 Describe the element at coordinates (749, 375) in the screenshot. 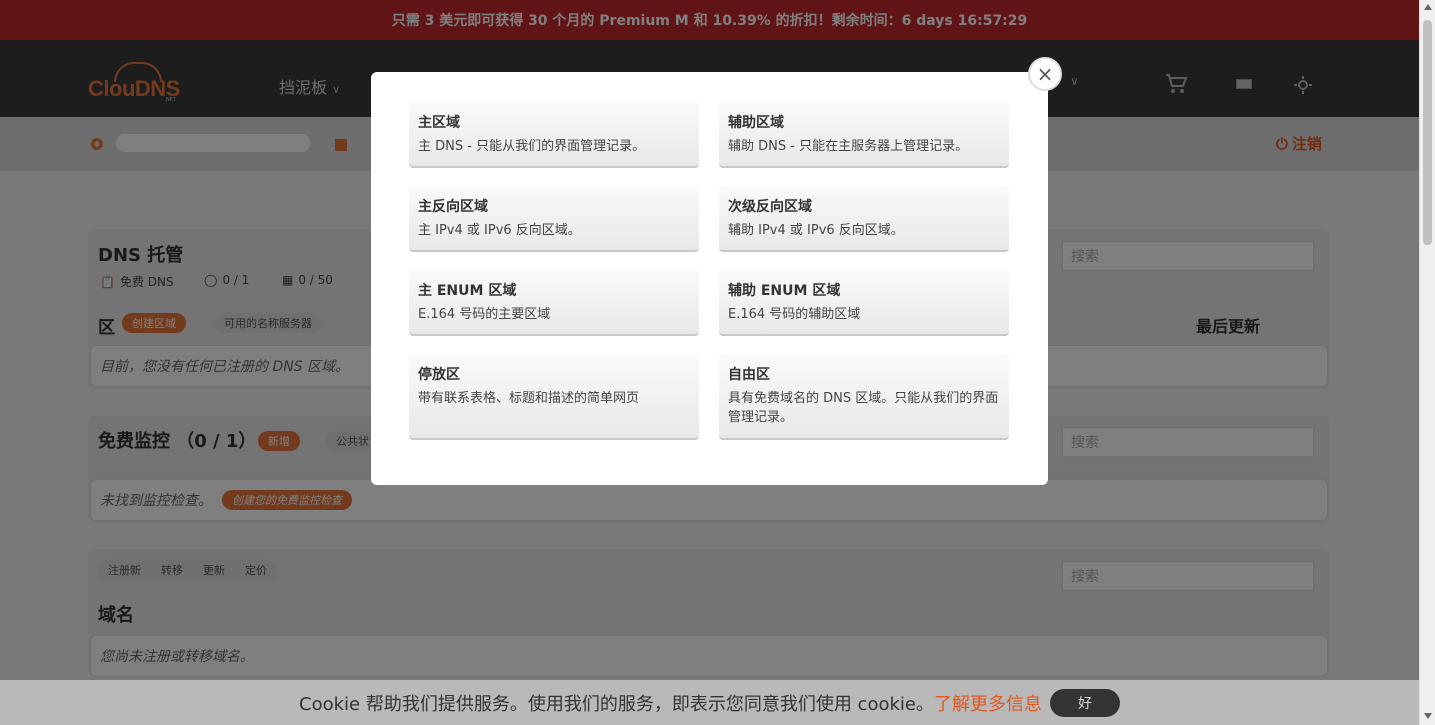

I see `card-title: 自由区` at that location.